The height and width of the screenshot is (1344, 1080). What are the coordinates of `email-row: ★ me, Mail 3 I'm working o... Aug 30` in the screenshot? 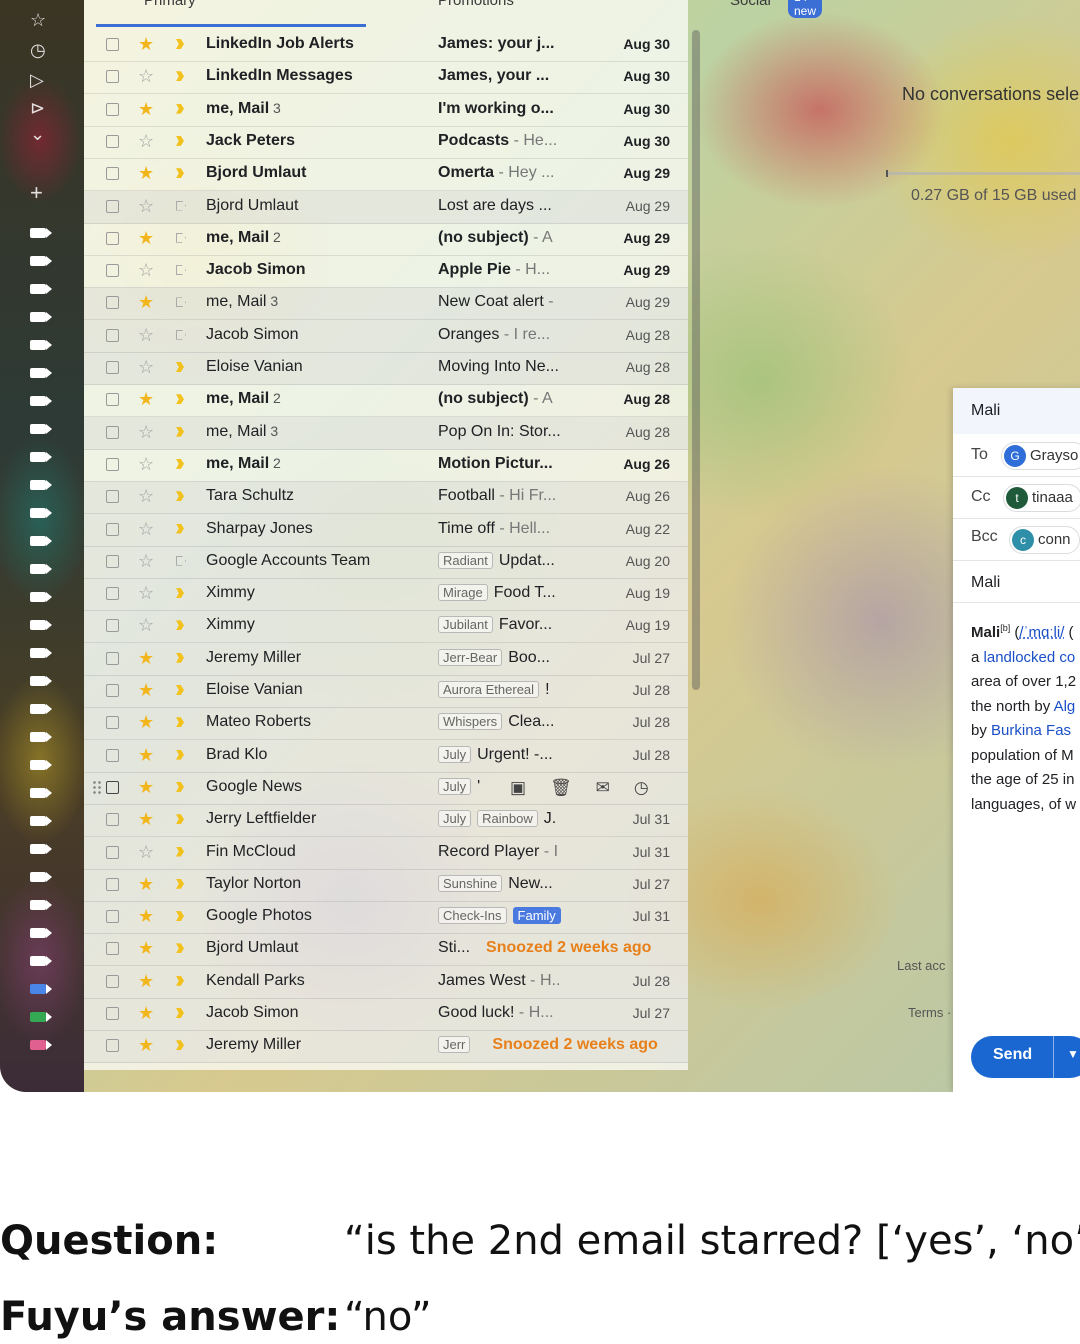 It's located at (386, 110).